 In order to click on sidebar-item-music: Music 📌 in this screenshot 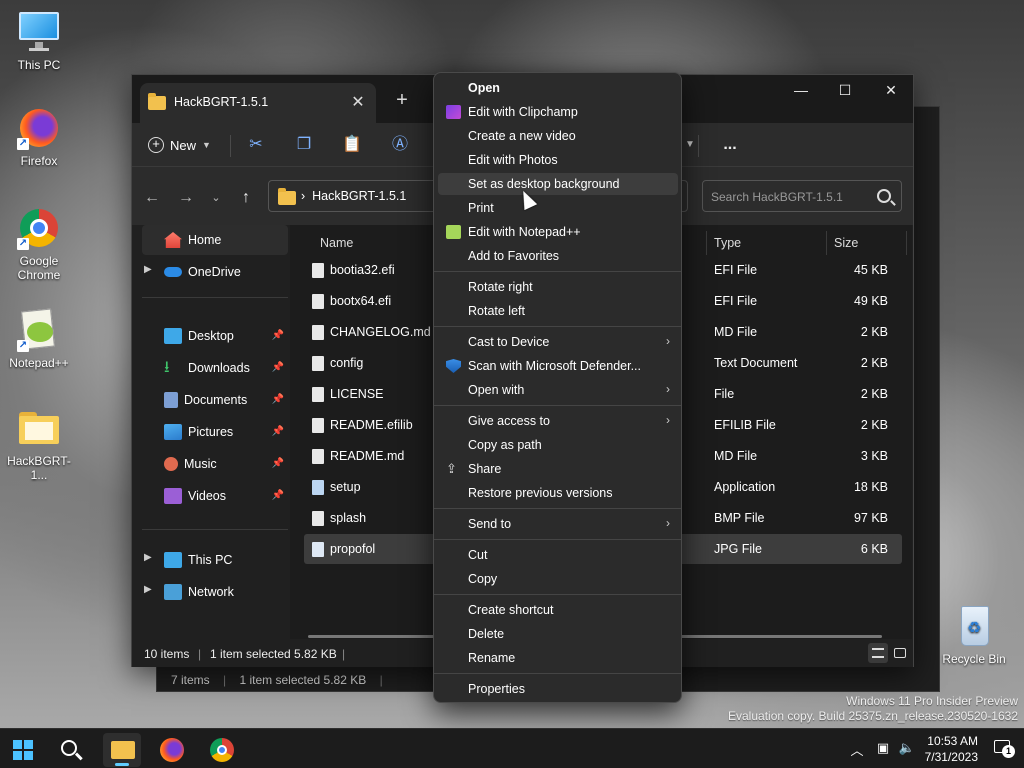, I will do `click(215, 464)`.